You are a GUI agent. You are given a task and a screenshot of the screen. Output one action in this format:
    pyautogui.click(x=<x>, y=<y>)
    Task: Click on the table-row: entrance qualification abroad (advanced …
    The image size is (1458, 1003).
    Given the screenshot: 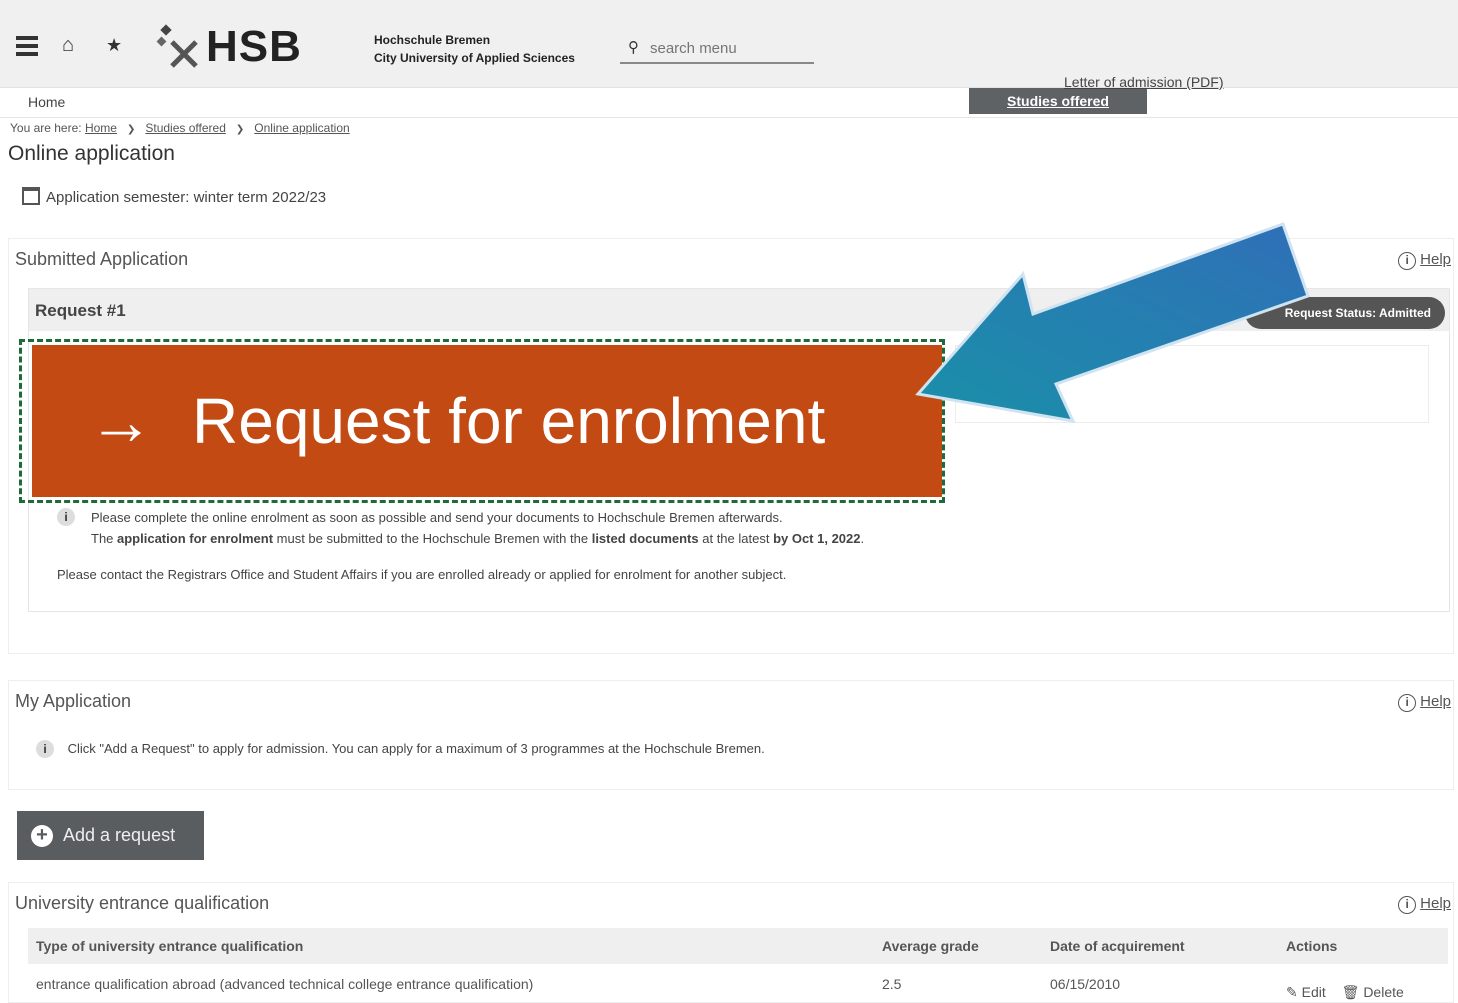 What is the action you would take?
    pyautogui.click(x=738, y=983)
    